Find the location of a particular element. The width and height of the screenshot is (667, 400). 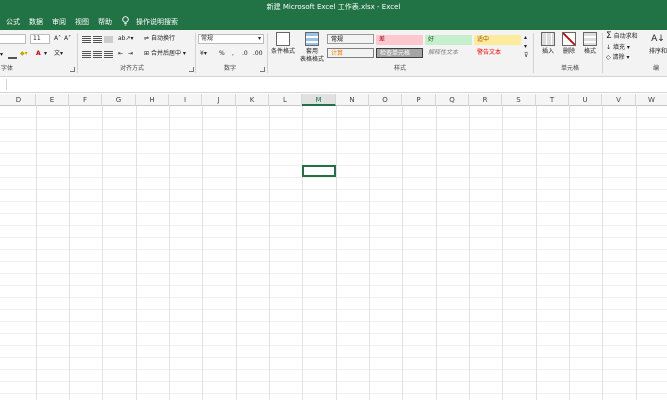

style-explanatory: 解释性文本 is located at coordinates (448, 53).